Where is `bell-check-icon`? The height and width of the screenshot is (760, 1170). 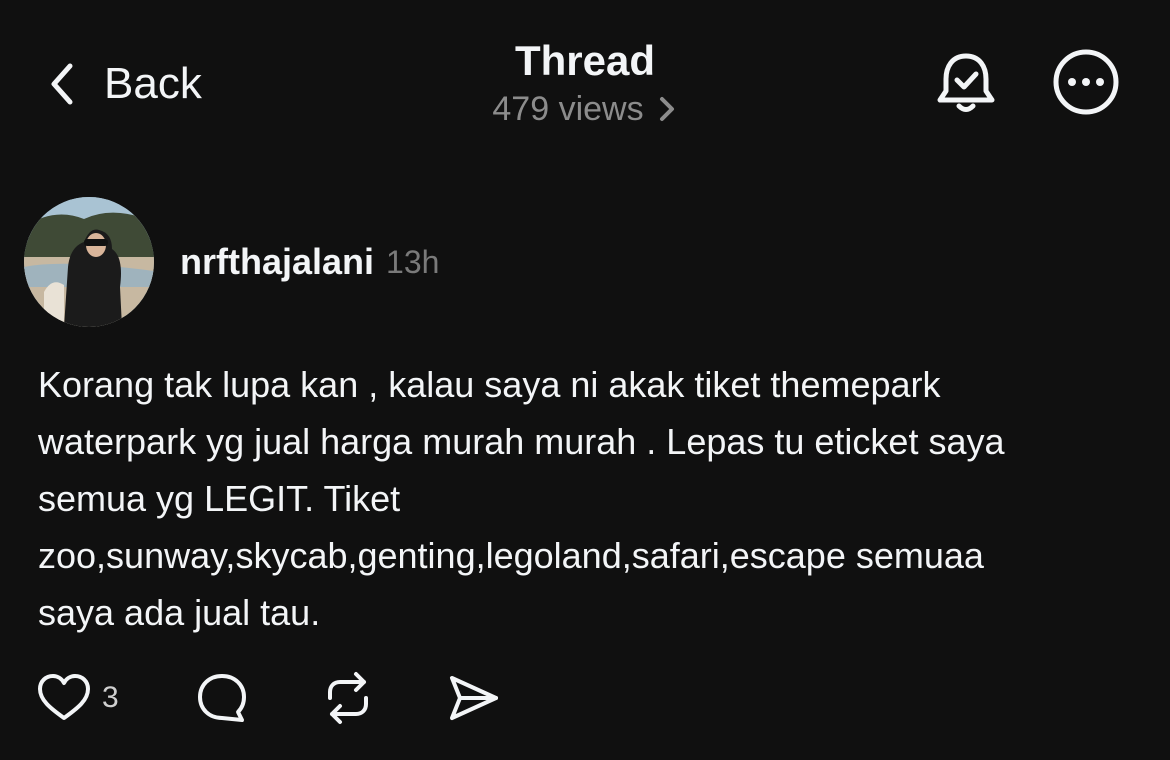 bell-check-icon is located at coordinates (966, 82).